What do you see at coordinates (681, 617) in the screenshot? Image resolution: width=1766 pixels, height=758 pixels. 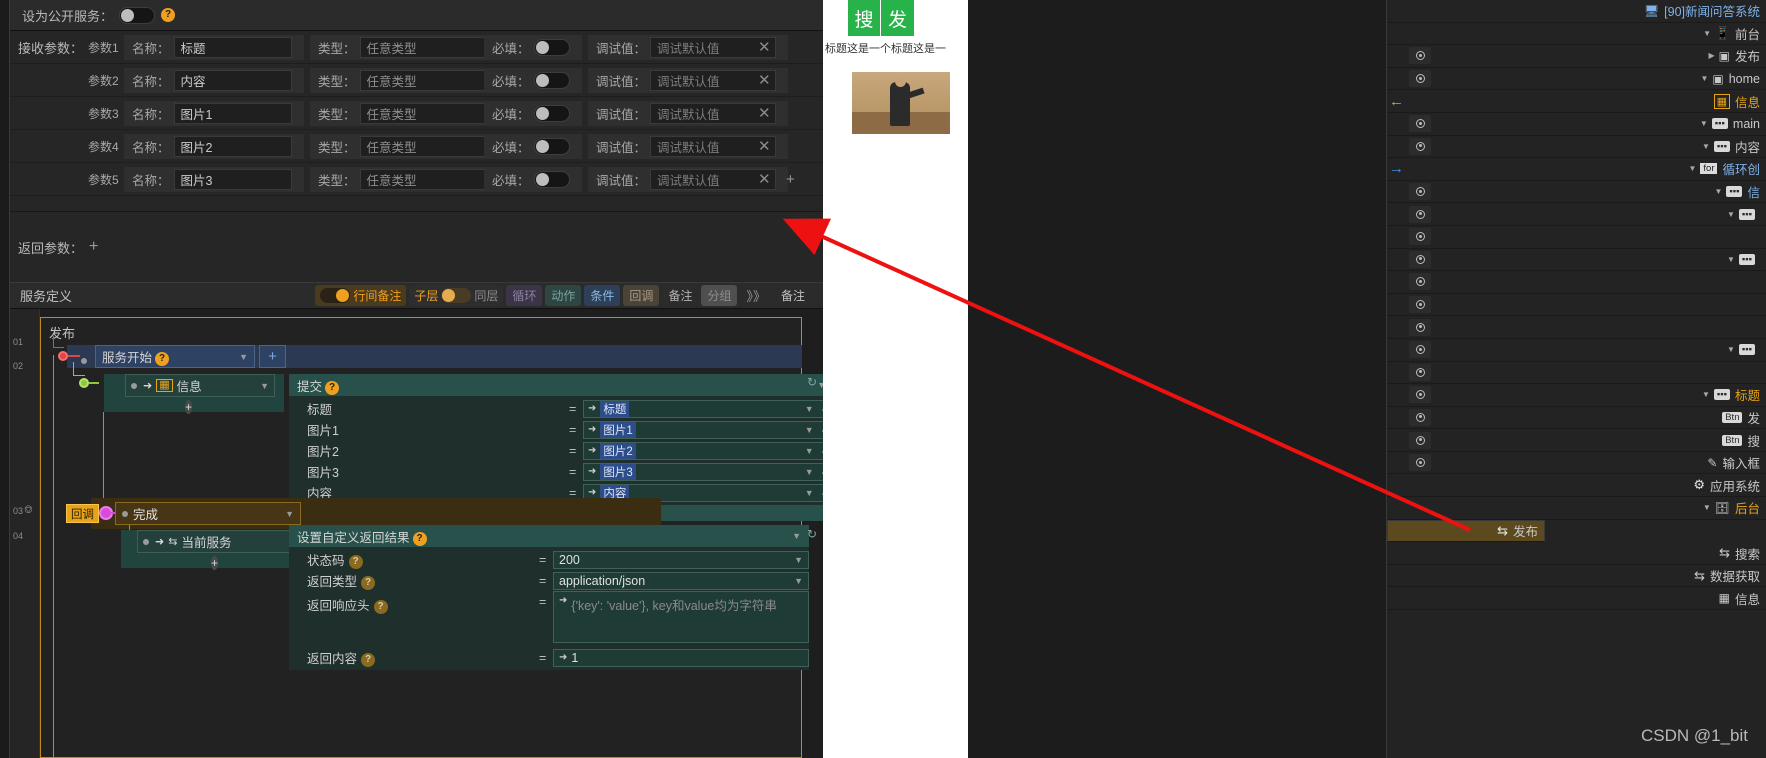 I see `result-value-field: ➜ {'key': 'value'}, key和value均为字符串` at bounding box center [681, 617].